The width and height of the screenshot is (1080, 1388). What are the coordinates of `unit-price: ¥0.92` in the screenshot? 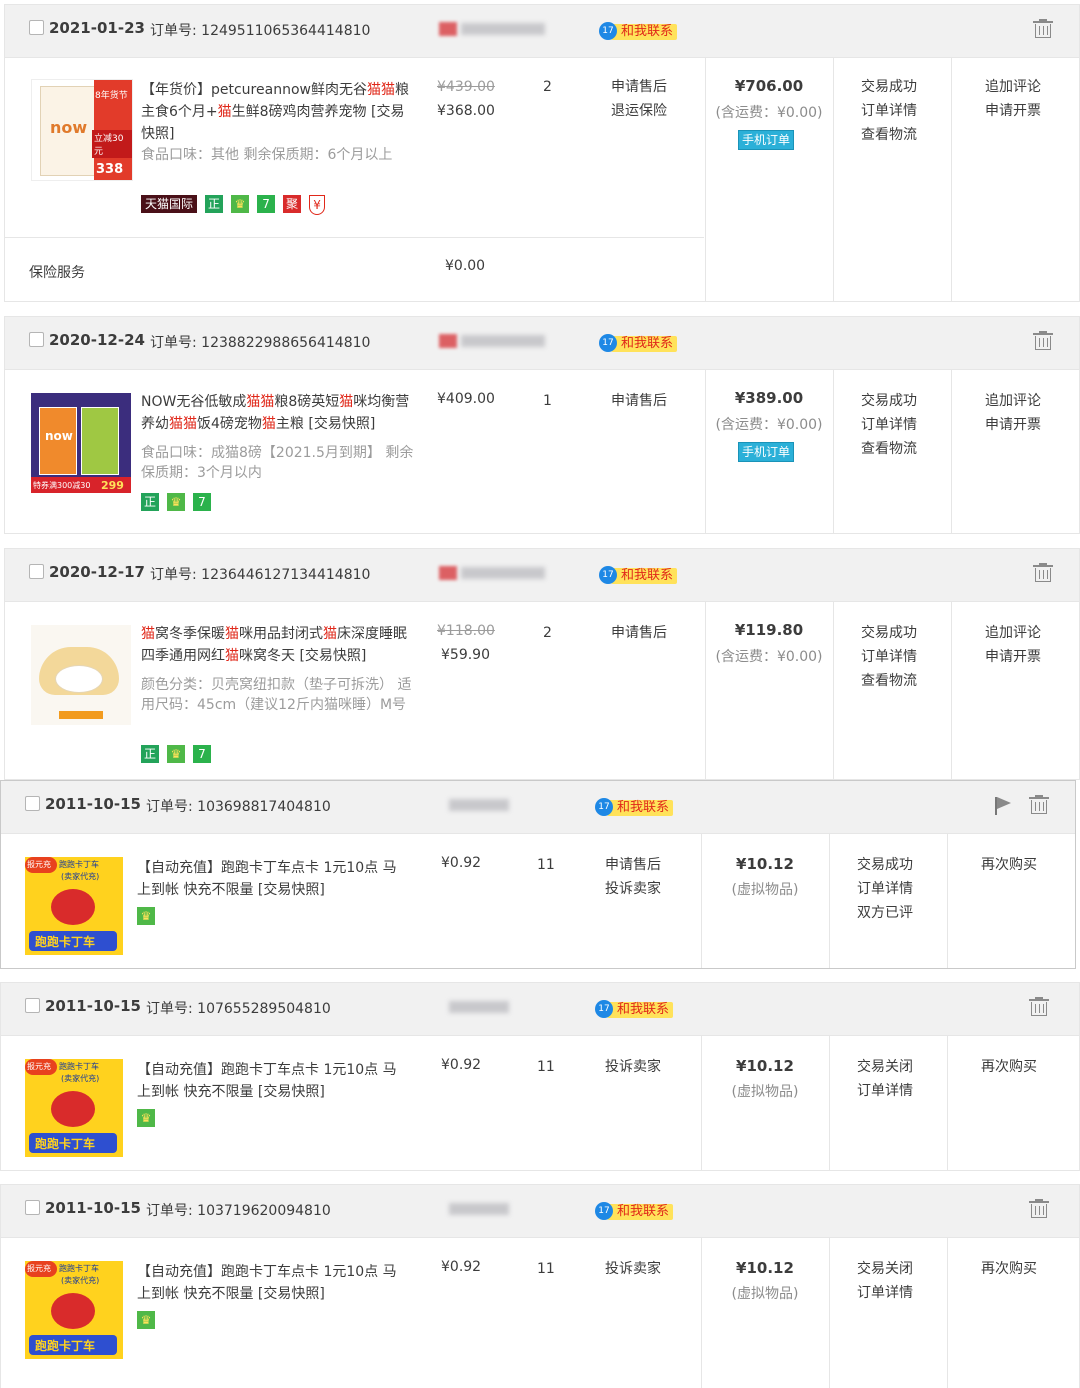 It's located at (461, 1065).